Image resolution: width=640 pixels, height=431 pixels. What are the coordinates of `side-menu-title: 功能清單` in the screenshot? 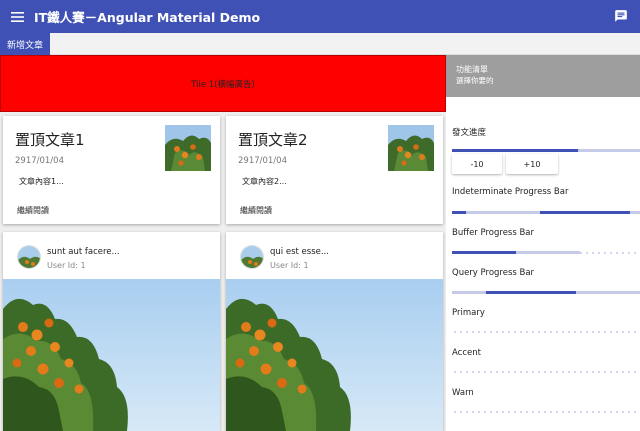 It's located at (472, 69).